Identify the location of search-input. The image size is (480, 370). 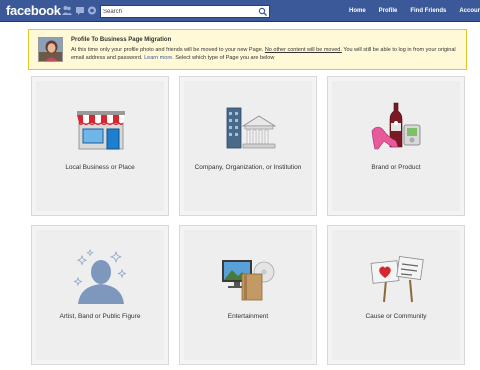
(178, 11).